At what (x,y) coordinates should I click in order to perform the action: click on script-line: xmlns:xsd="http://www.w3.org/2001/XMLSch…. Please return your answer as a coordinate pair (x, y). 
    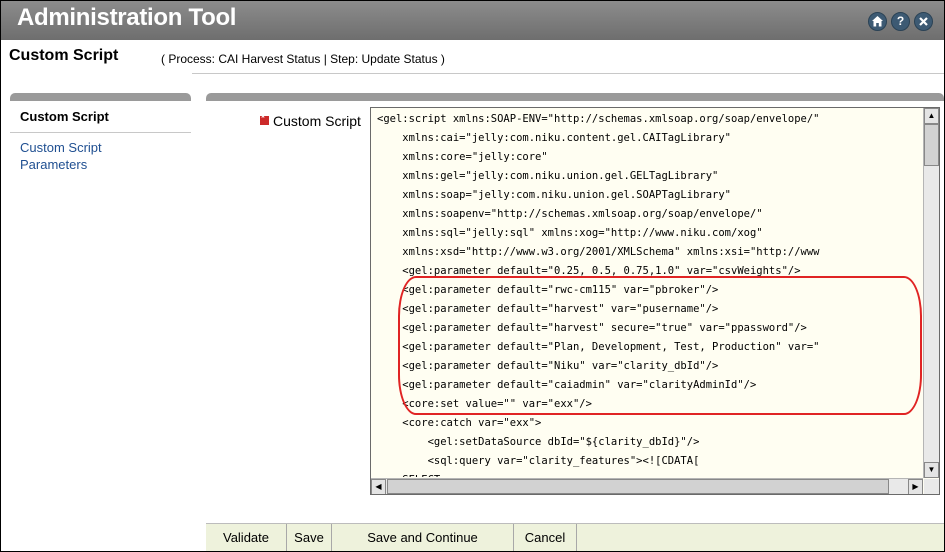
    Looking at the image, I should click on (598, 252).